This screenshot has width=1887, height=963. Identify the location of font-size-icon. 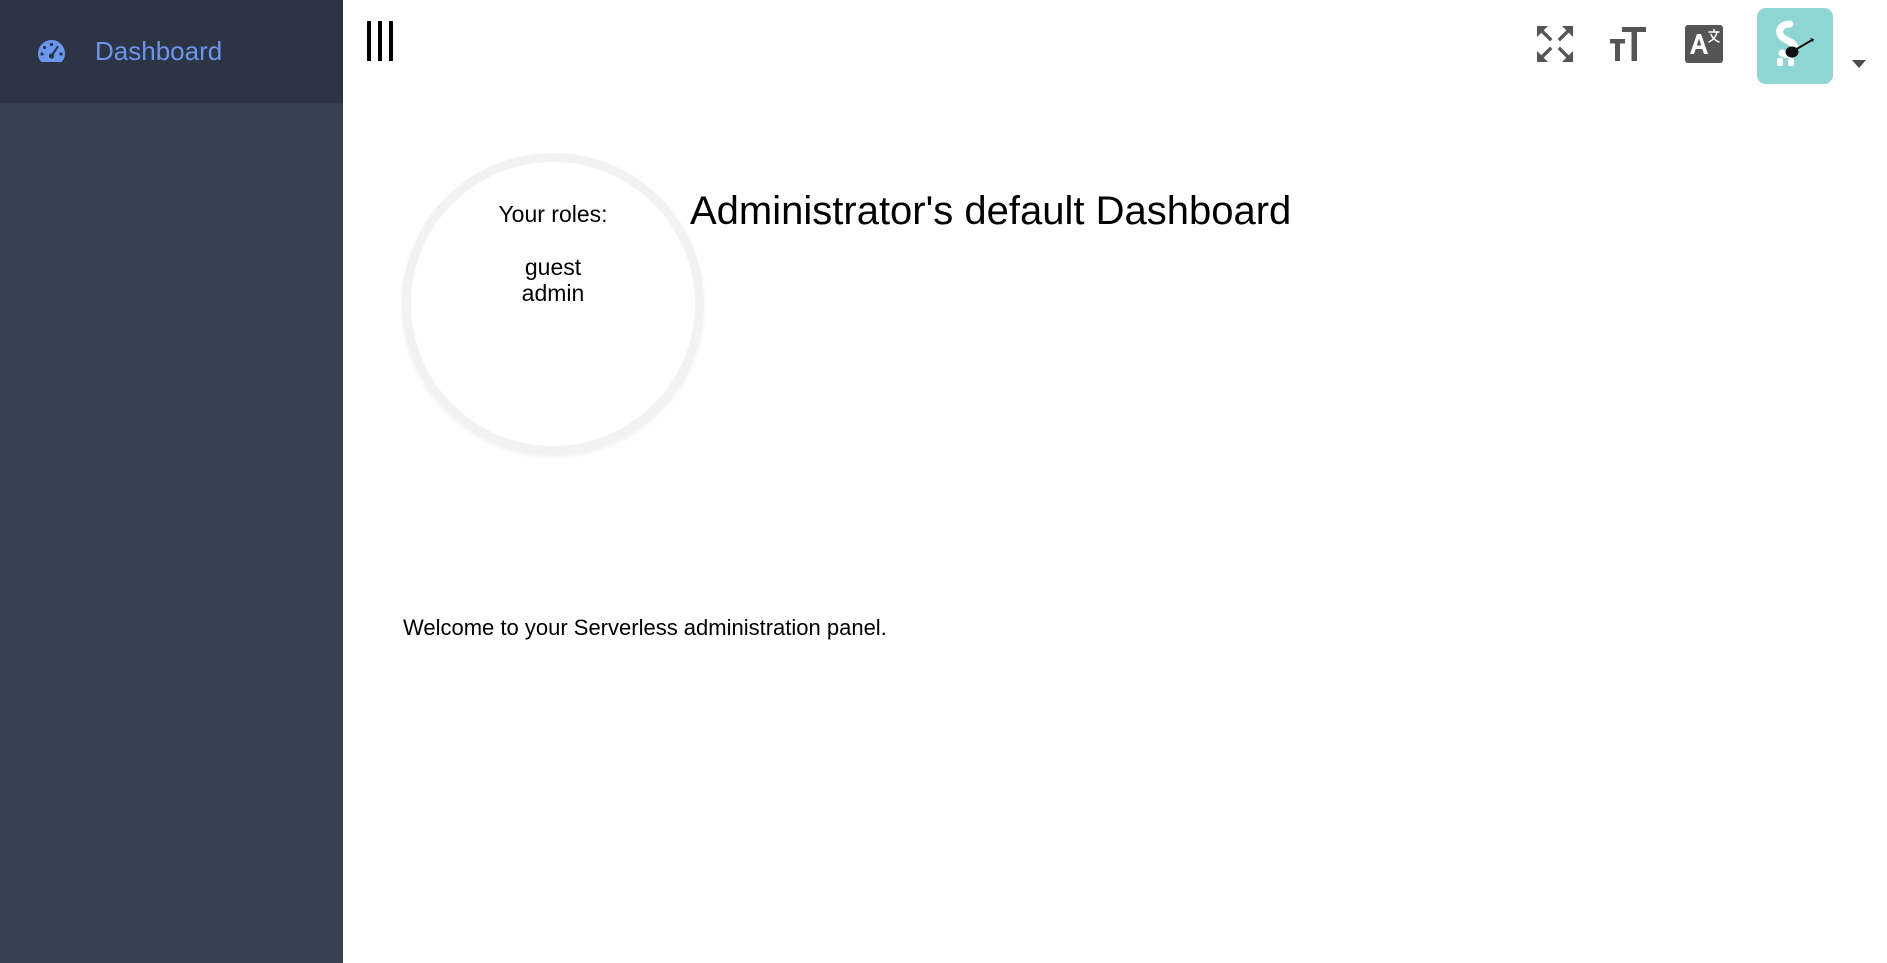
(1628, 44).